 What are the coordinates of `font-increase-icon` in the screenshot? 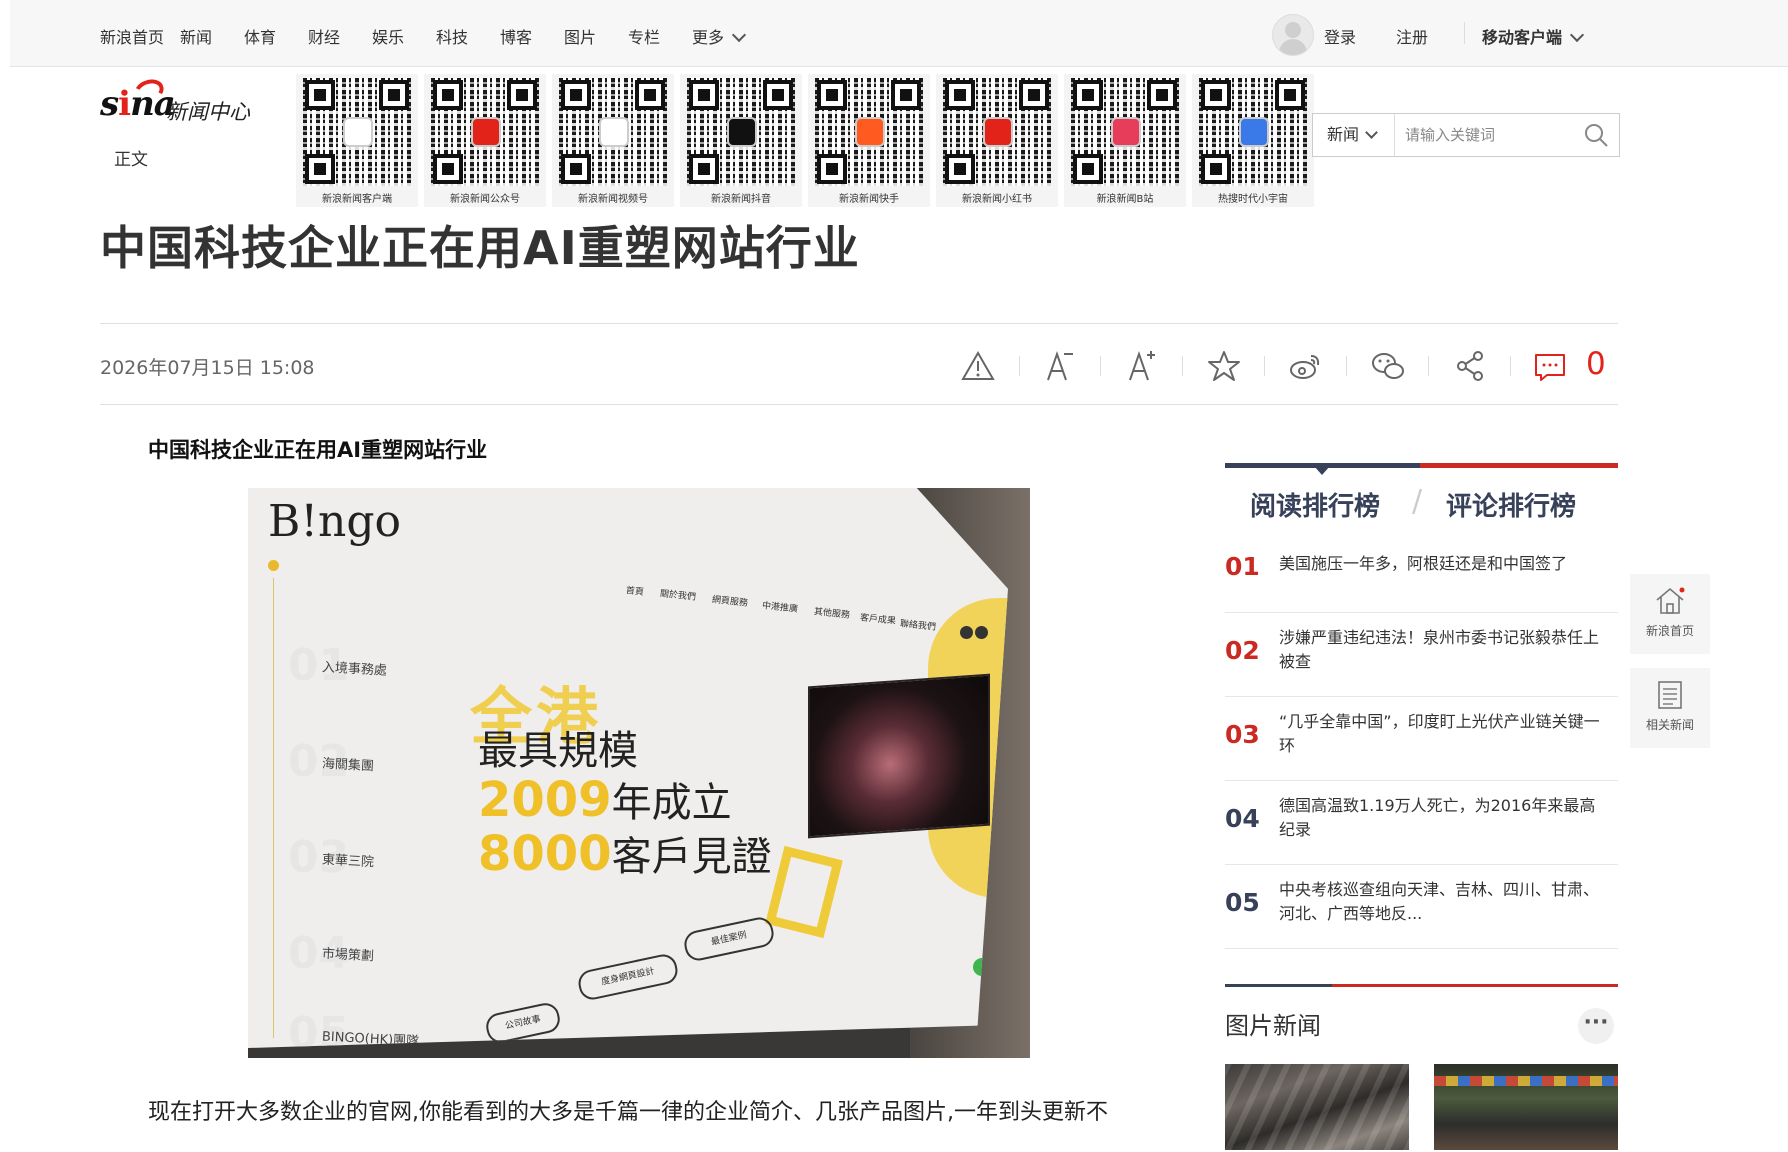 It's located at (1142, 365).